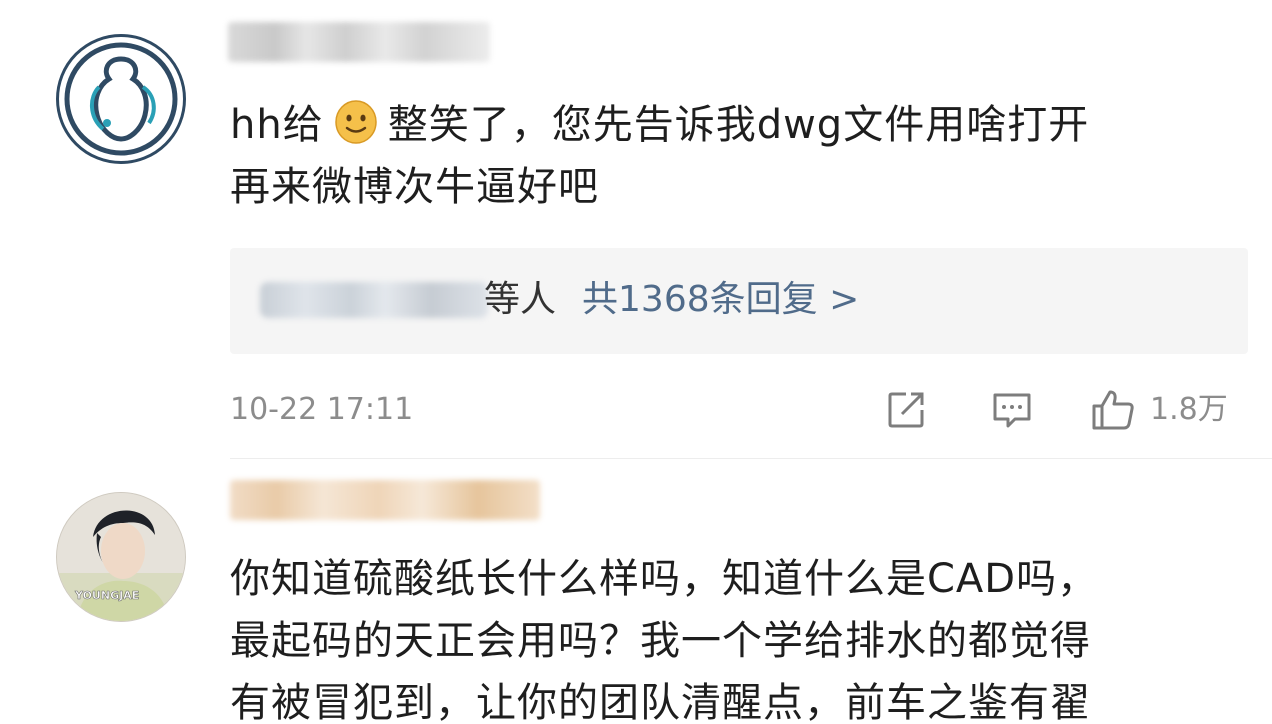  I want to click on comment-meta: 10-22 17:11 1.8万, so click(740, 410).